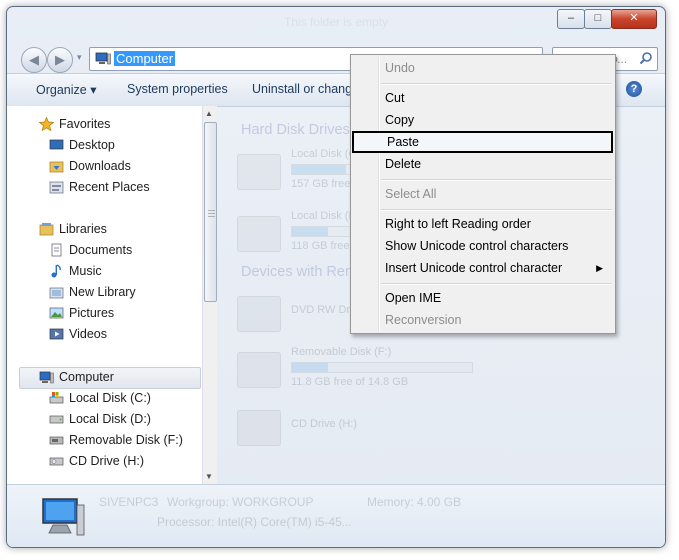 Image resolution: width=679 pixels, height=560 pixels. What do you see at coordinates (414, 502) in the screenshot?
I see `memory-text: Memory: 4.00 GB` at bounding box center [414, 502].